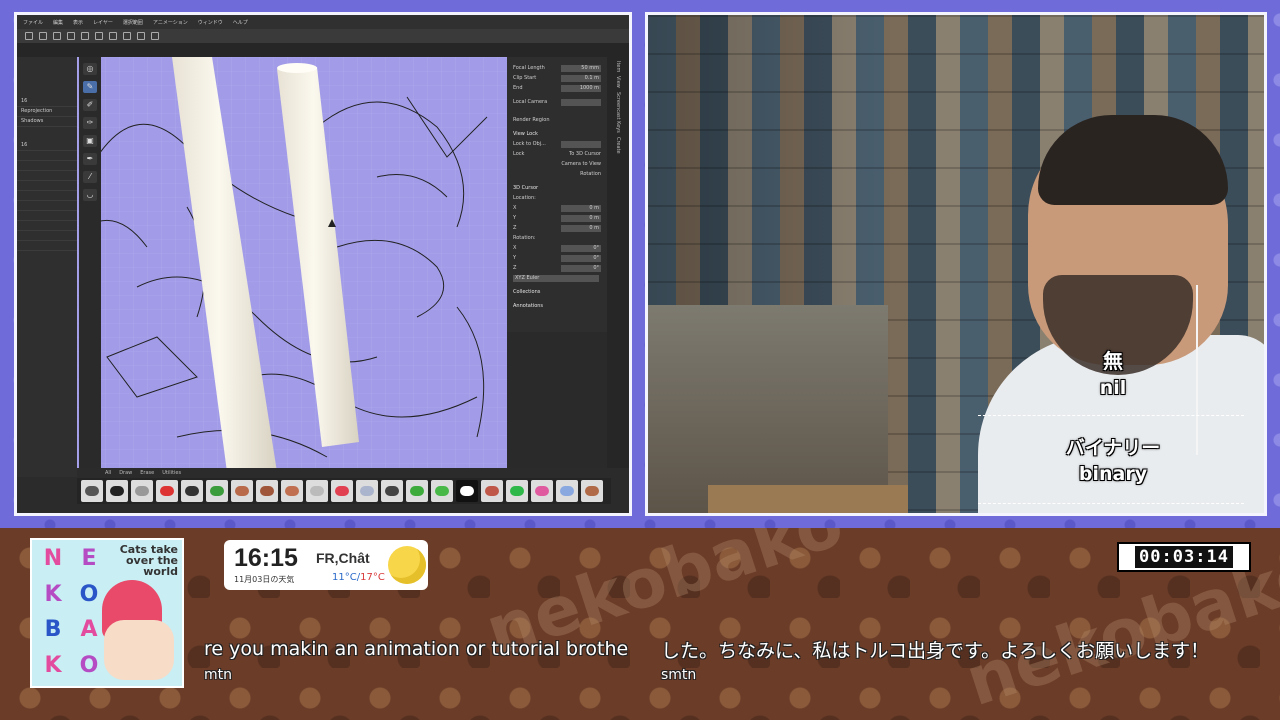  Describe the element at coordinates (127, 36) in the screenshot. I see `layer-icon` at that location.